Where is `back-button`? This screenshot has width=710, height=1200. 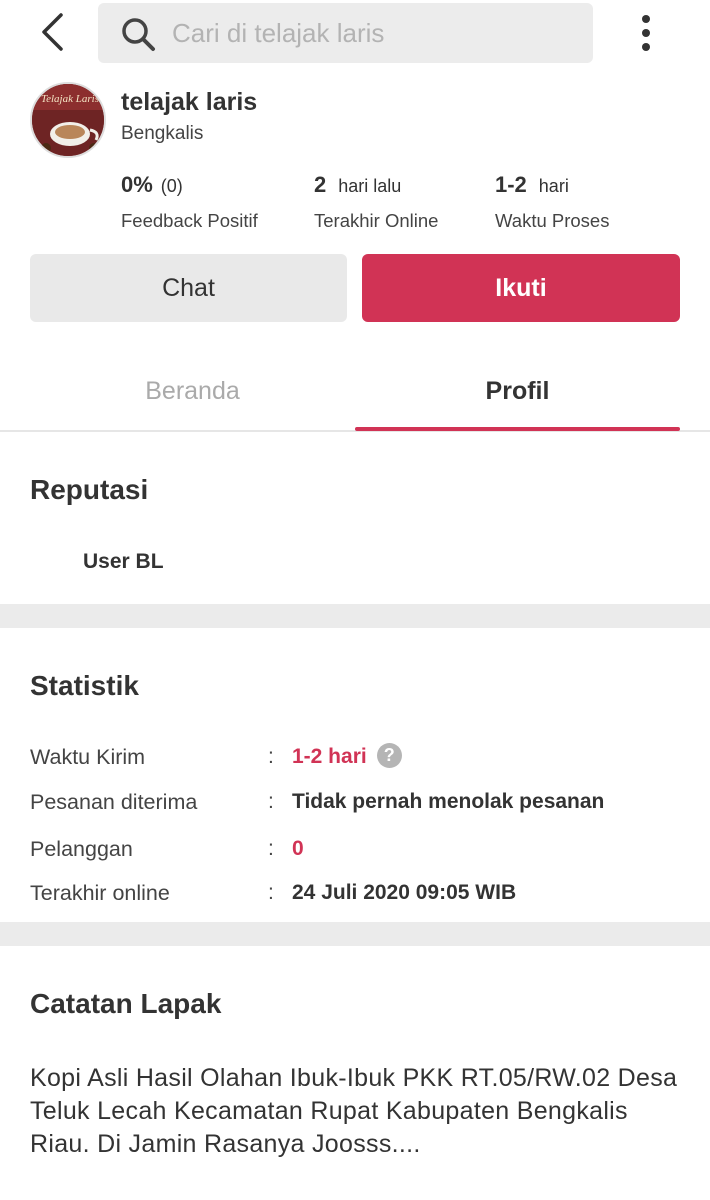
back-button is located at coordinates (52, 32).